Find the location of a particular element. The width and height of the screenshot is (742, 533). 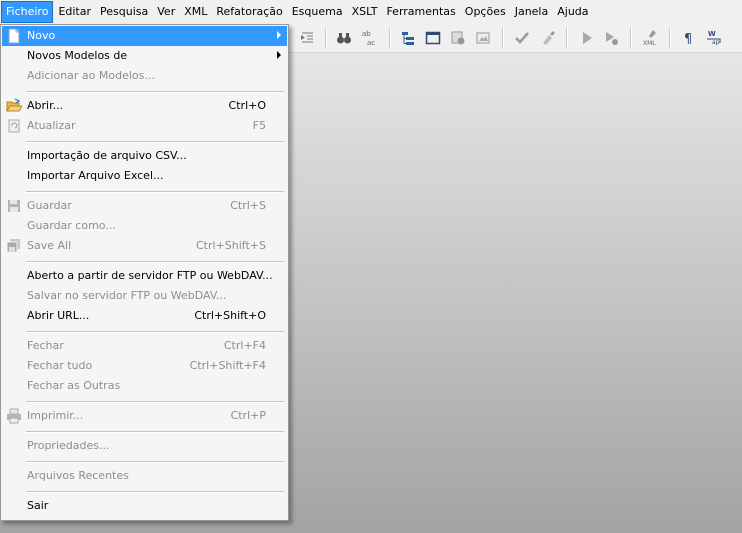

menu-janela: Janela is located at coordinates (532, 12).